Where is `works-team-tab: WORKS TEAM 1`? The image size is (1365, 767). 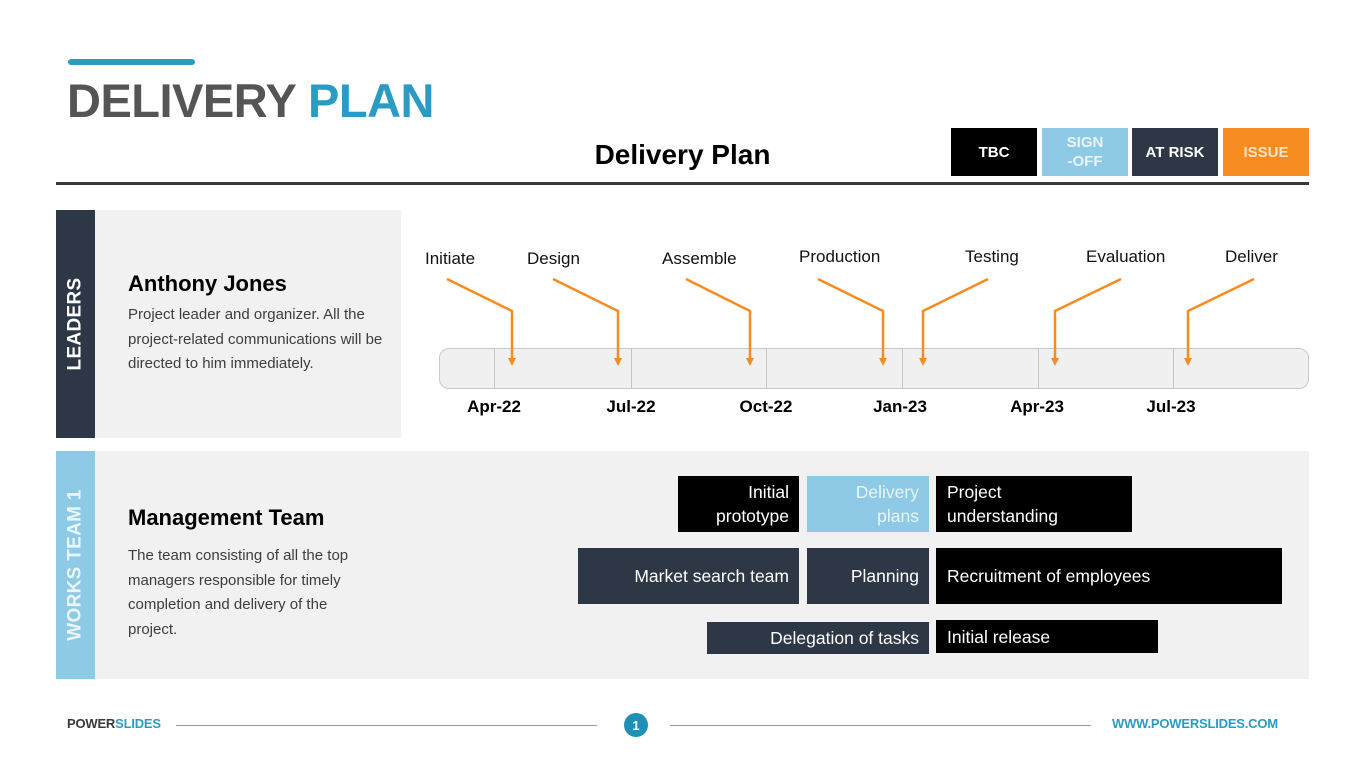
works-team-tab: WORKS TEAM 1 is located at coordinates (75, 565).